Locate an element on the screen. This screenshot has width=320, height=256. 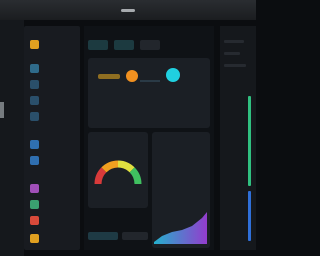
mail-icon is located at coordinates (34, 144).